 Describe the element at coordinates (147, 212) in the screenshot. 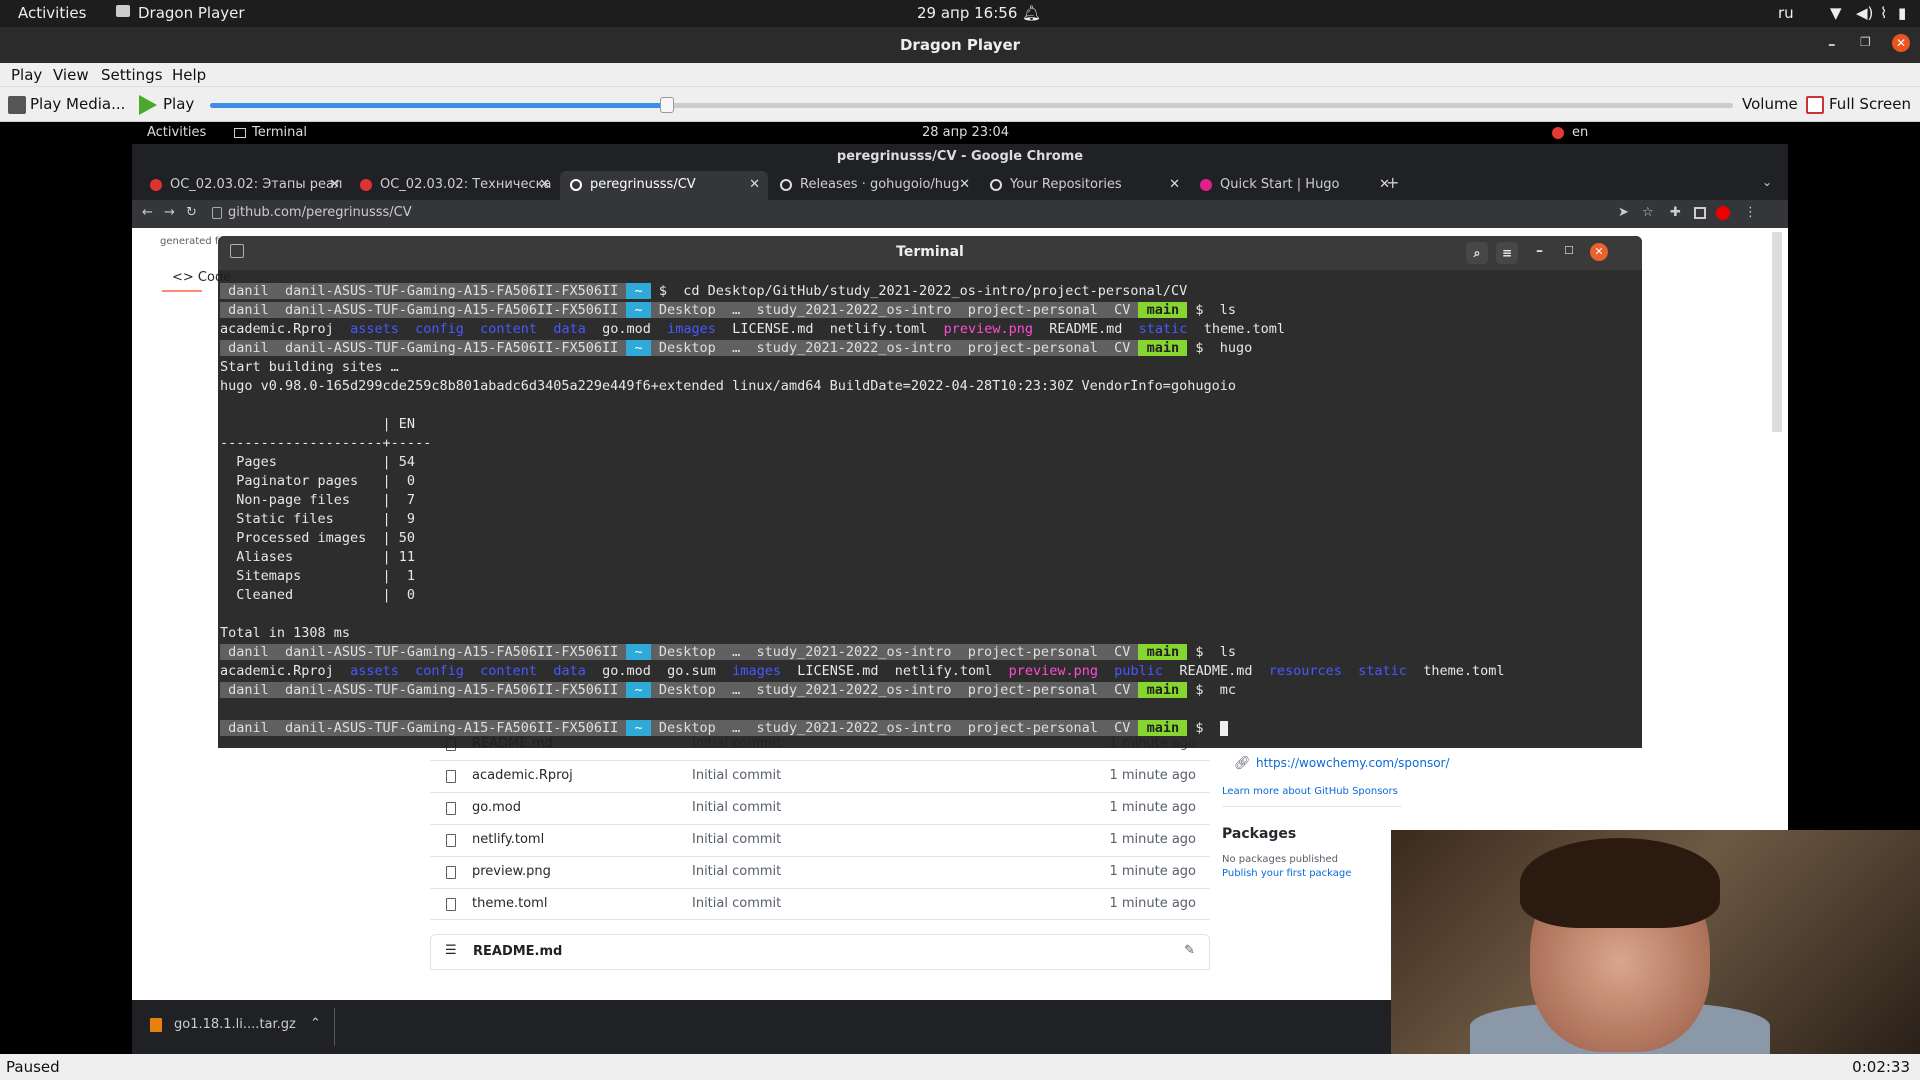

I see `back-icon: ←` at that location.